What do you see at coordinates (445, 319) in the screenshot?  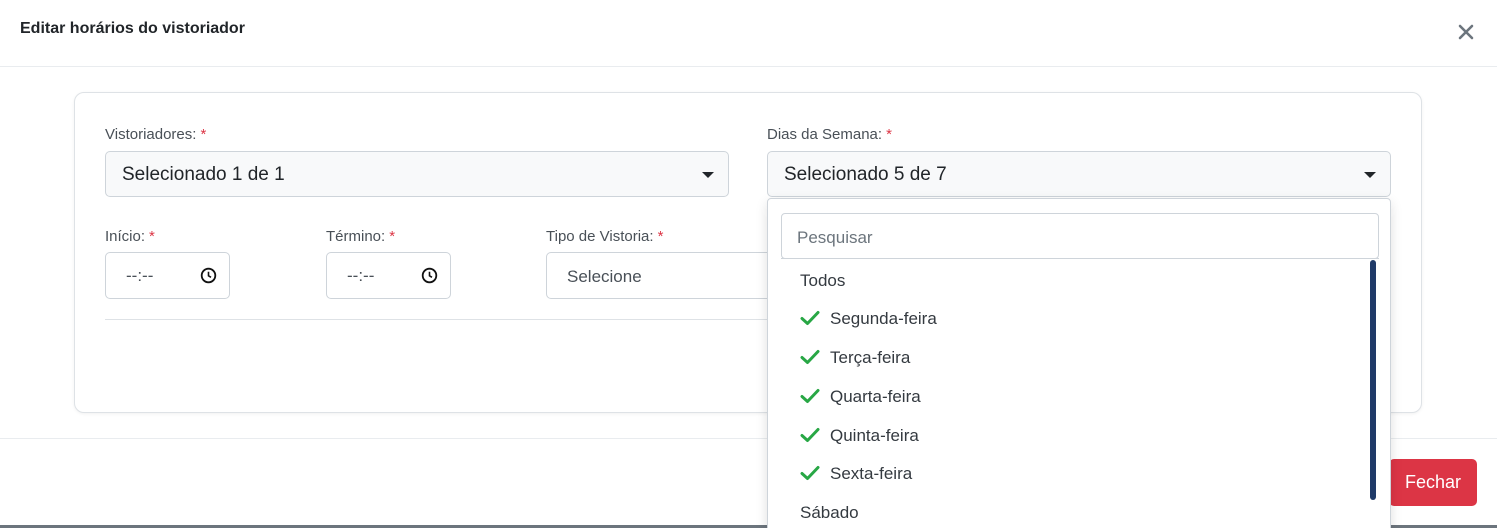 I see `section-divider` at bounding box center [445, 319].